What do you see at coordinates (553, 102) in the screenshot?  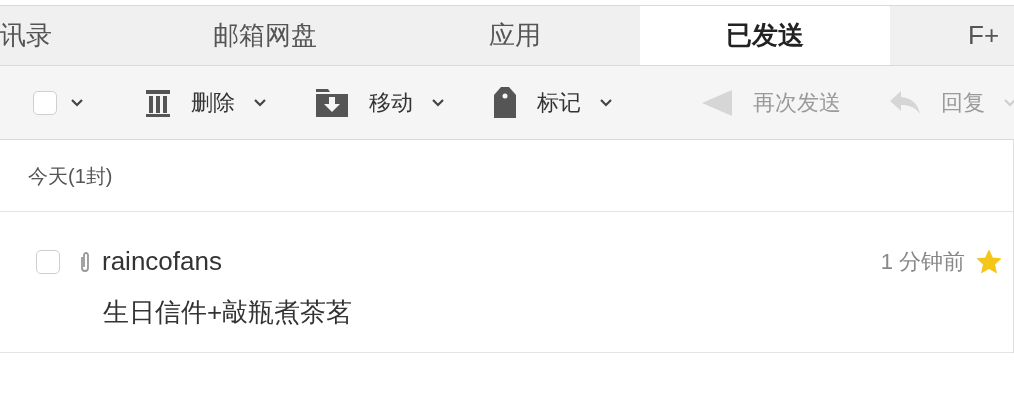 I see `mark-button: 标记` at bounding box center [553, 102].